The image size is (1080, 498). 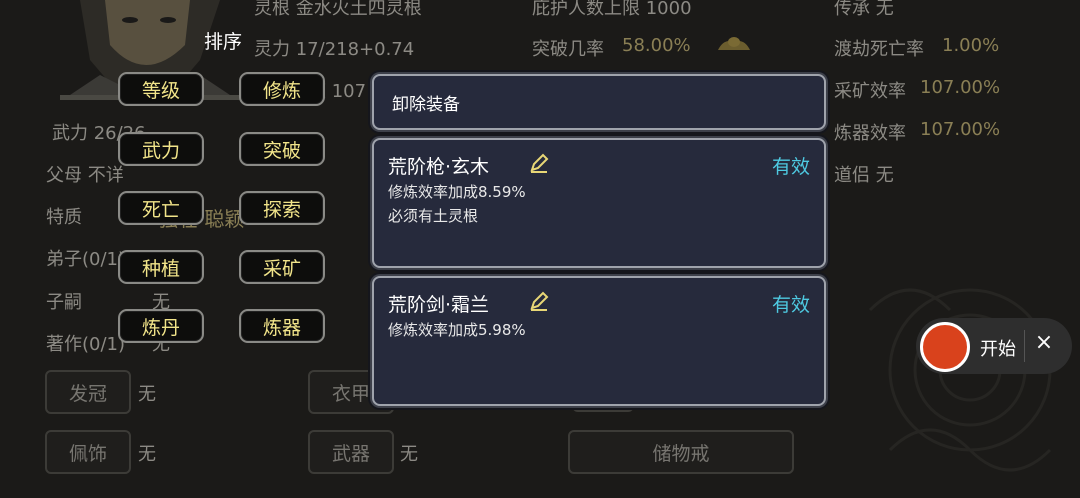 I want to click on recorder-widget: 开始 ×, so click(x=994, y=346).